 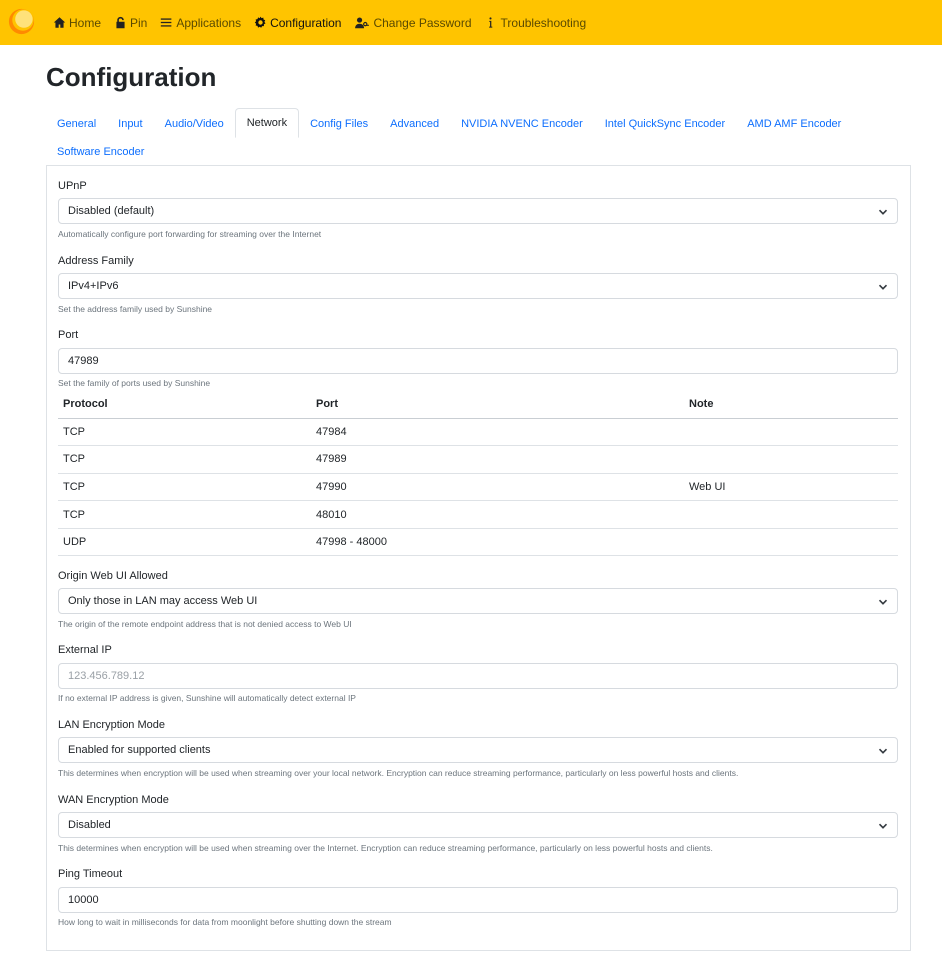 I want to click on origin-web-ui-select-value: Only those in LAN may access Web UI, so click(x=163, y=601).